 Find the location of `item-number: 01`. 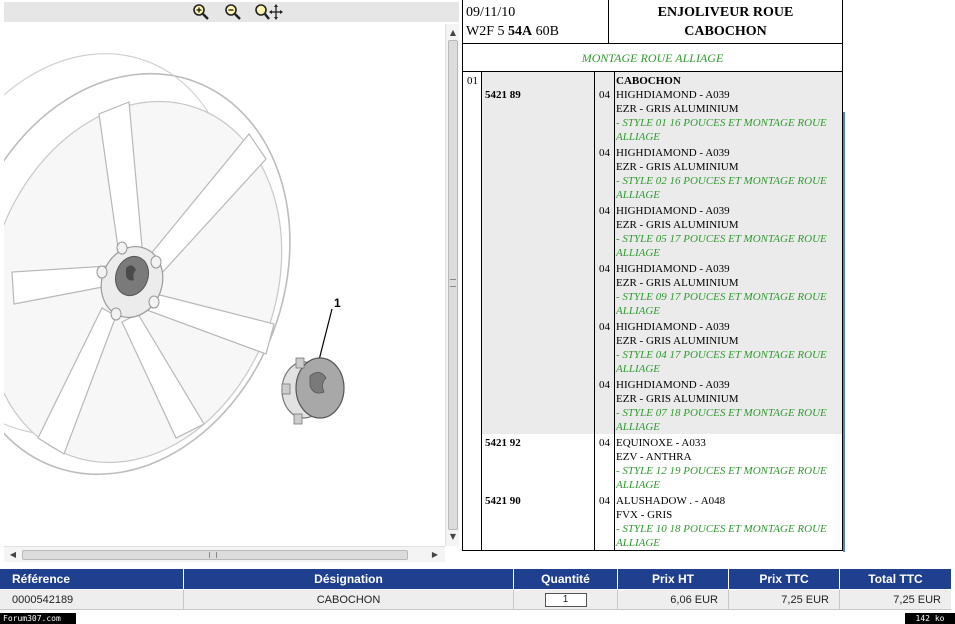

item-number: 01 is located at coordinates (472, 81).